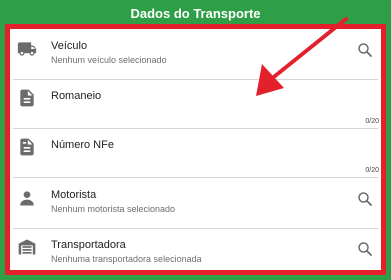 The image size is (391, 280). Describe the element at coordinates (113, 209) in the screenshot. I see `driver-value: Nenhum motorista selecionado` at that location.